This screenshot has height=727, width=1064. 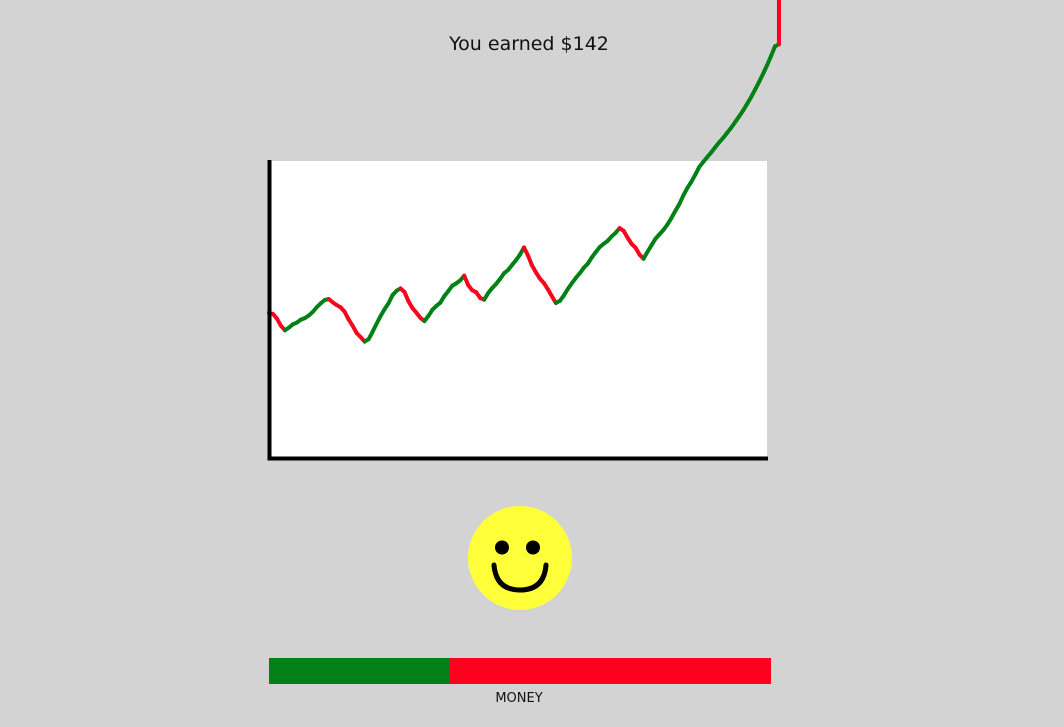 I want to click on money-meter-fill, so click(x=359, y=671).